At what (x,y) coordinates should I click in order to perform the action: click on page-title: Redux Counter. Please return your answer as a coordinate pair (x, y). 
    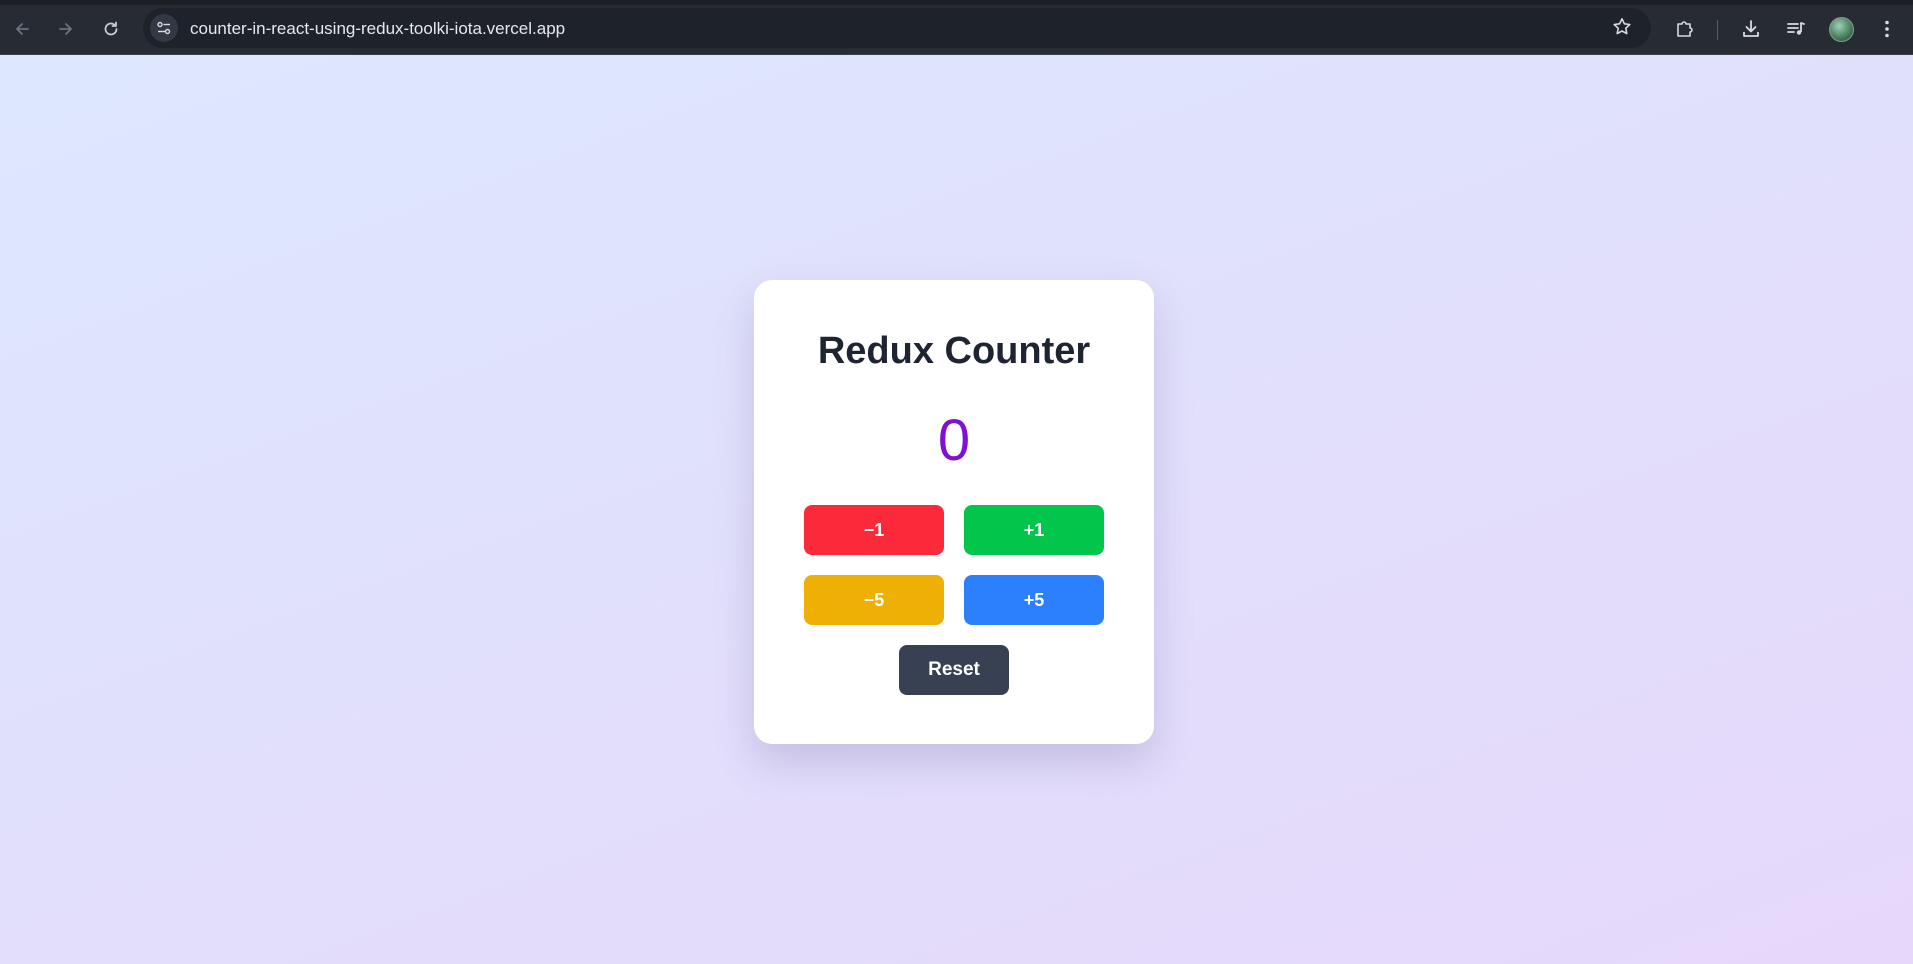
    Looking at the image, I should click on (954, 351).